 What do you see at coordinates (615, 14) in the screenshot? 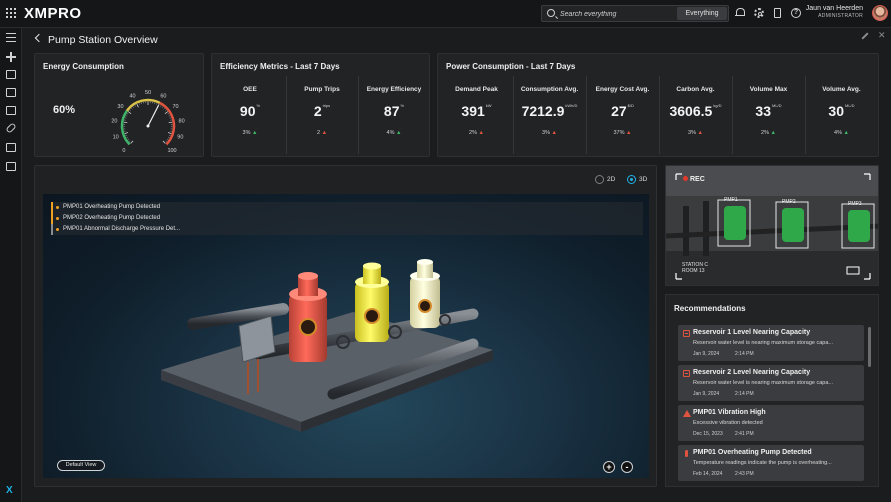
I see `search-input` at bounding box center [615, 14].